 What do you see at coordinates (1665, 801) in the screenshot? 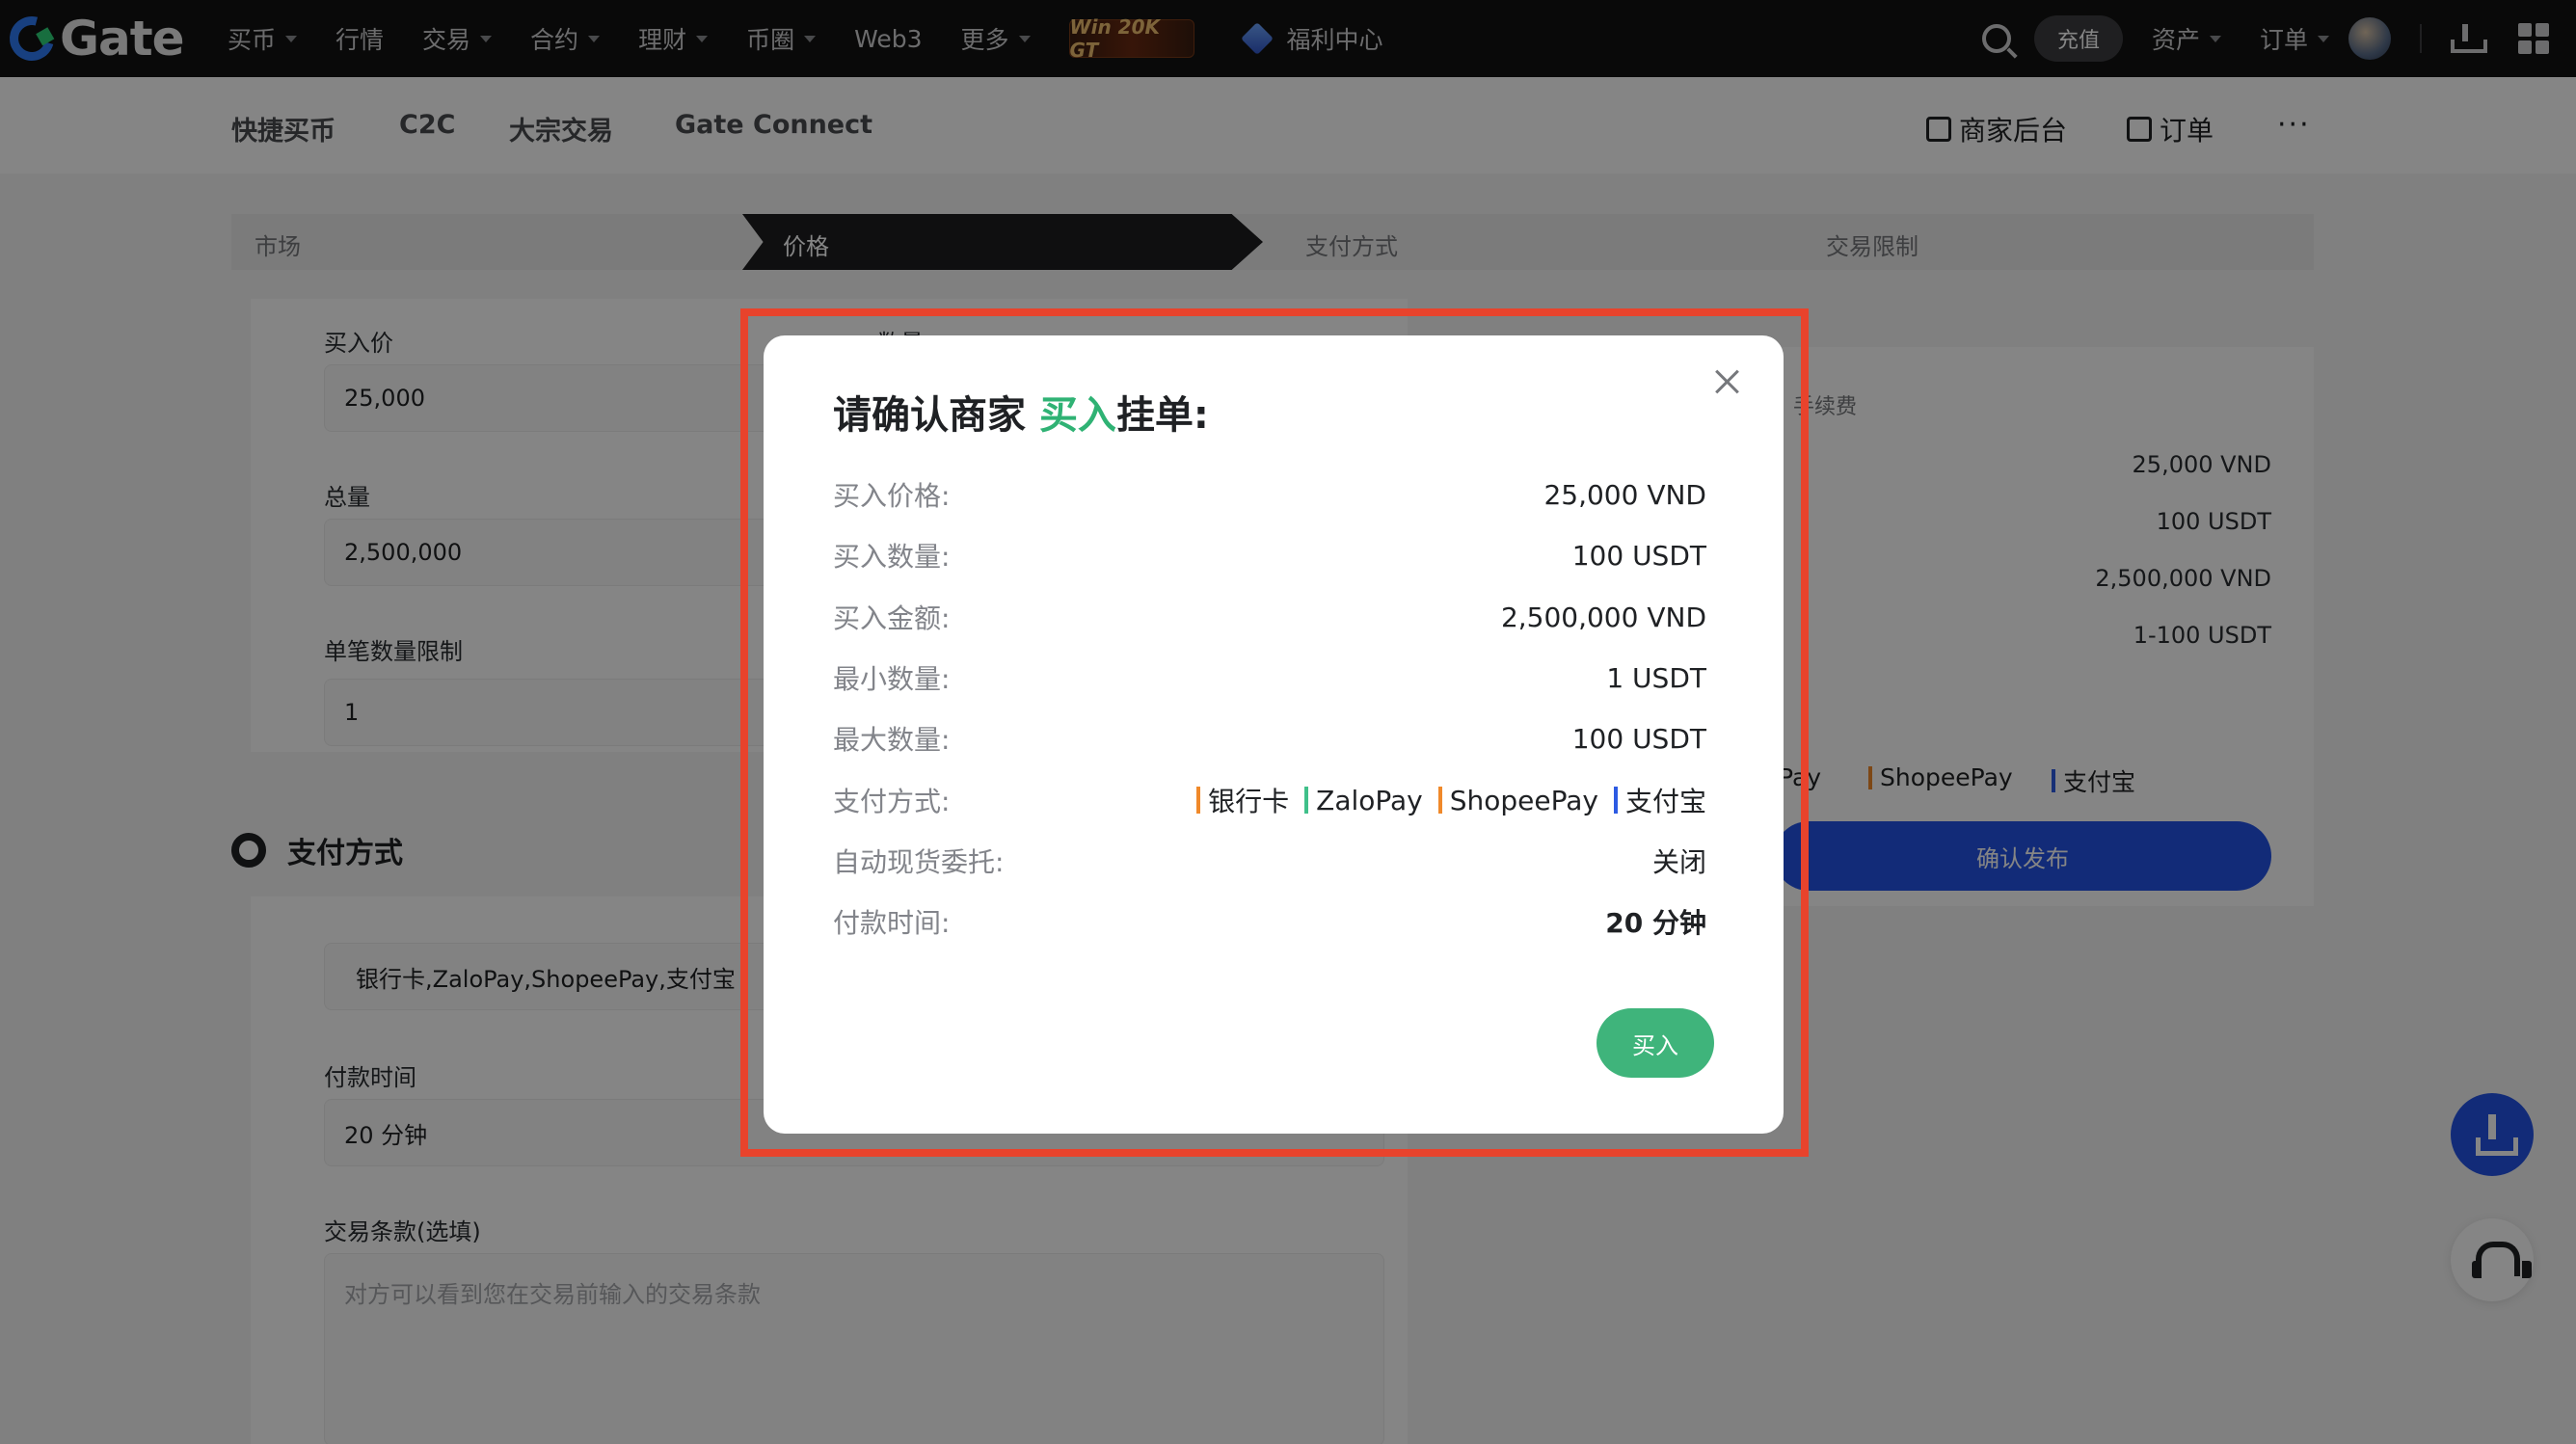
I see `pm-label: 支付宝` at bounding box center [1665, 801].